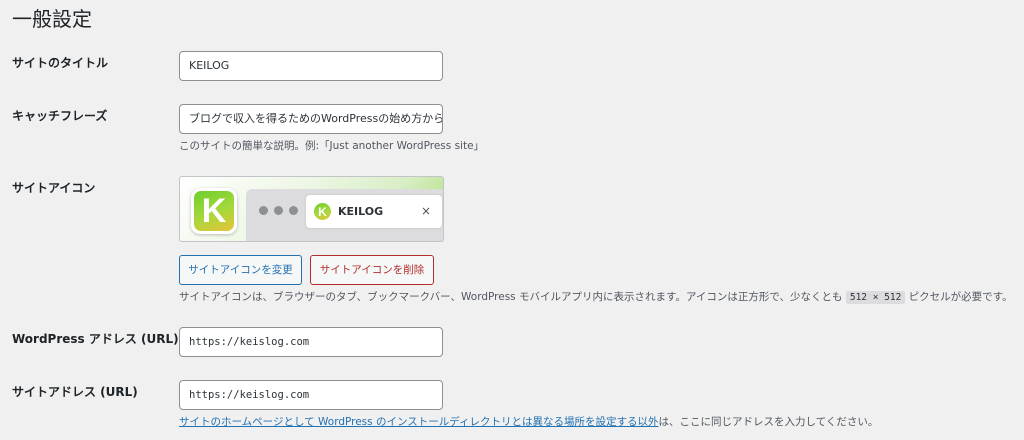 The width and height of the screenshot is (1024, 440). What do you see at coordinates (311, 66) in the screenshot?
I see `site-title-input: KEILOG` at bounding box center [311, 66].